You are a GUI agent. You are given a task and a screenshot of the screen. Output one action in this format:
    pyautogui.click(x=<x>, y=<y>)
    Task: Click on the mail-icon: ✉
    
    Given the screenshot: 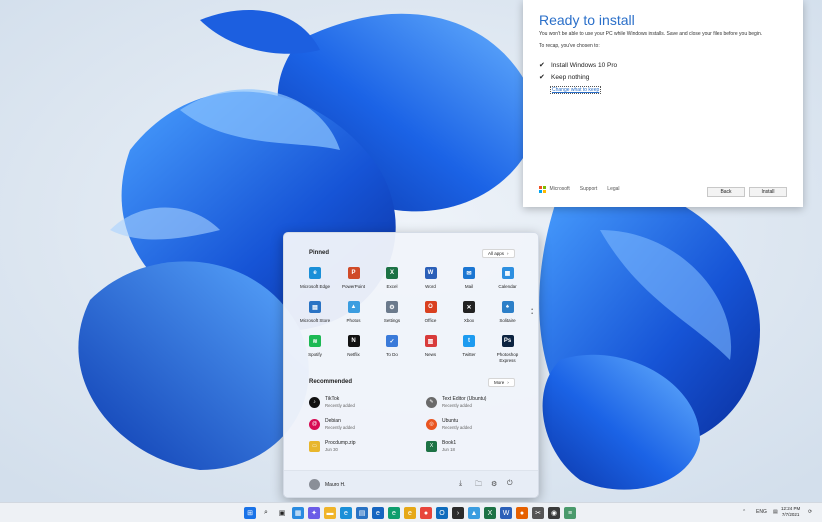 What is the action you would take?
    pyautogui.click(x=469, y=273)
    